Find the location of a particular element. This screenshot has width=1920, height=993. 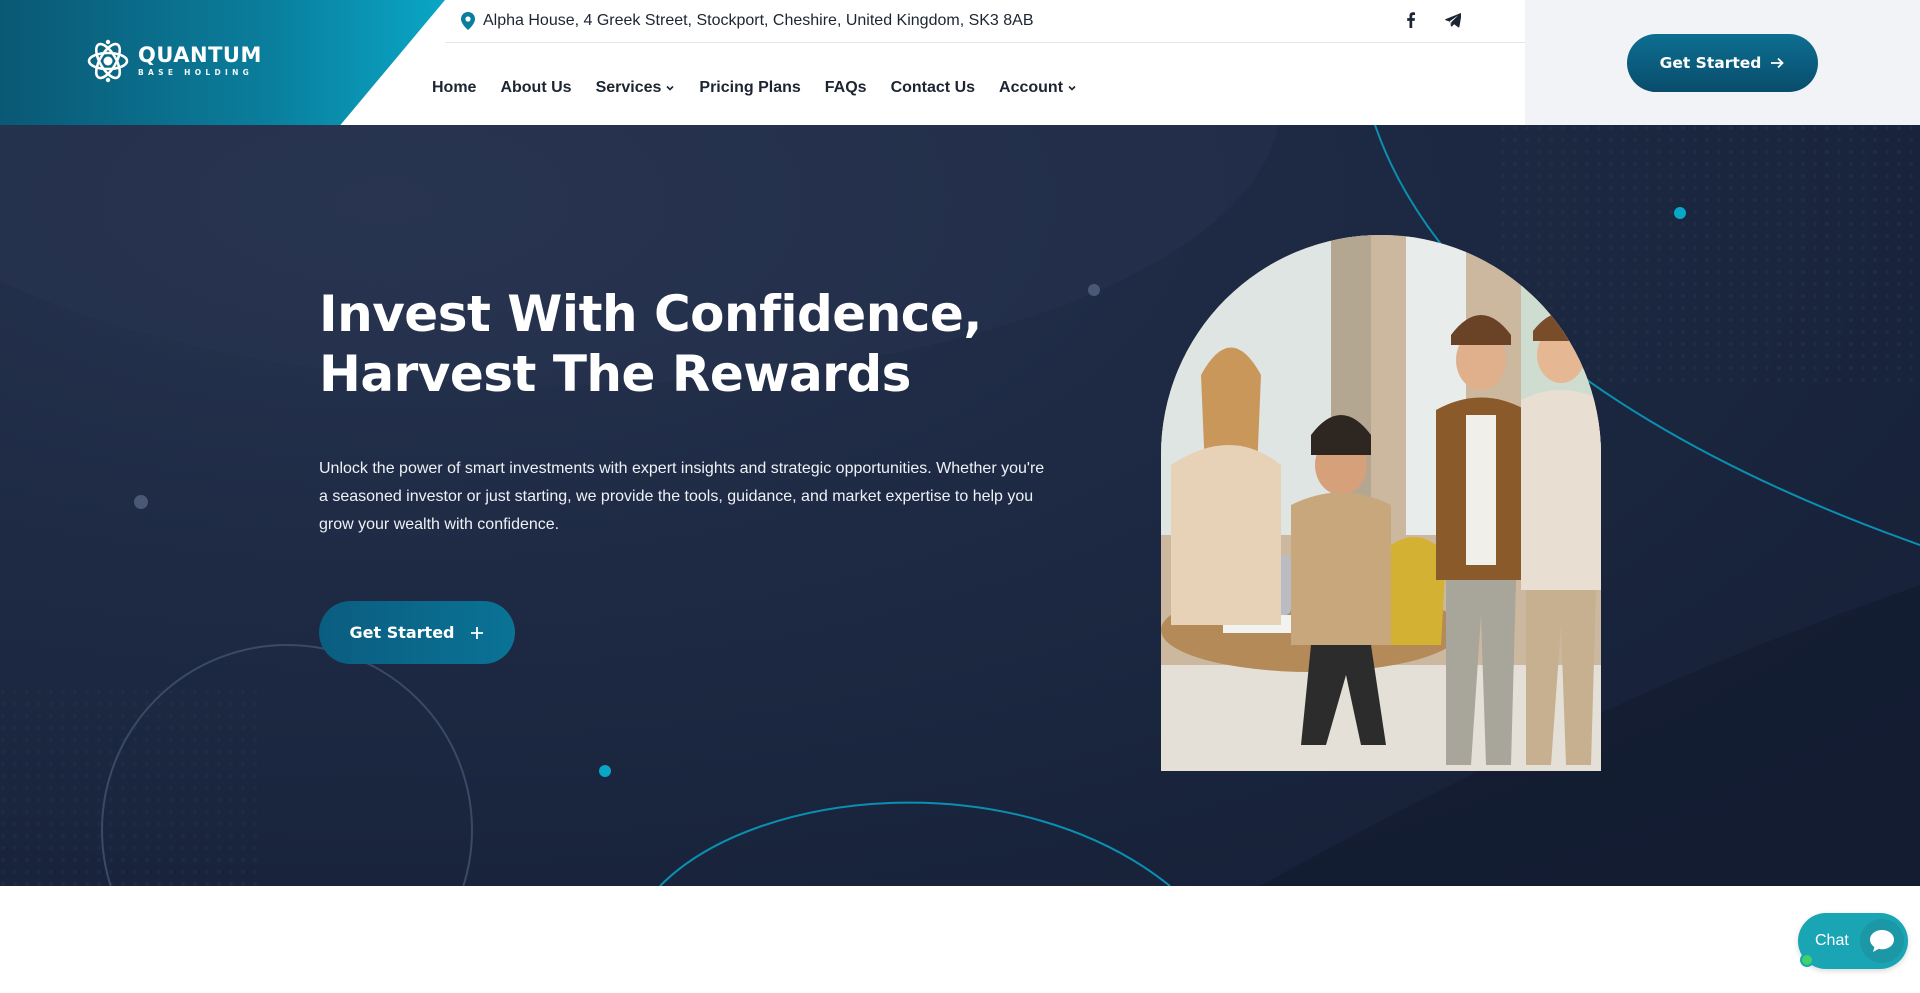

nav-home-label: Home is located at coordinates (454, 87).